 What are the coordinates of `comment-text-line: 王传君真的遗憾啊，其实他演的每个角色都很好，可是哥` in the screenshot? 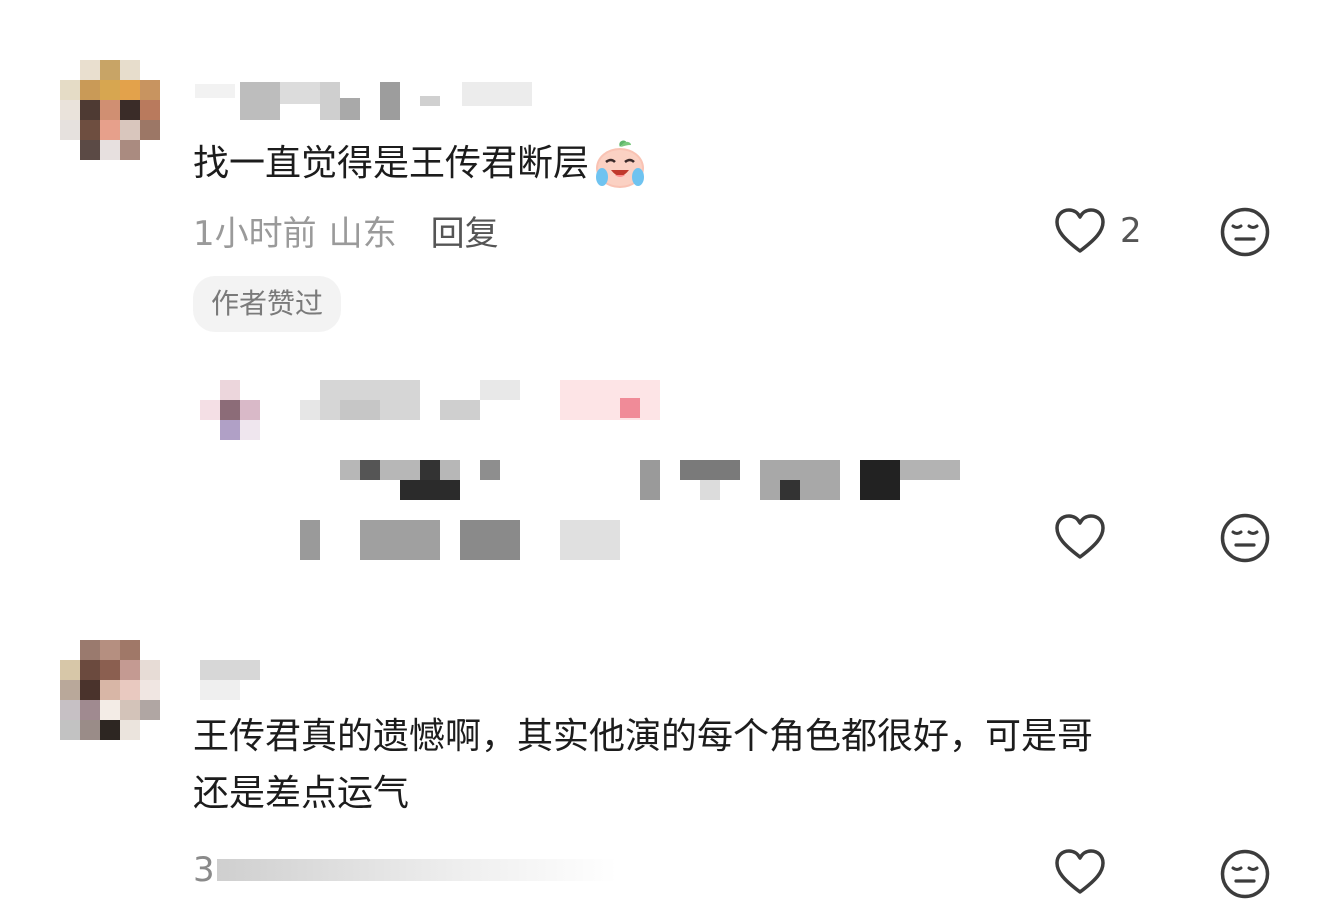 It's located at (643, 736).